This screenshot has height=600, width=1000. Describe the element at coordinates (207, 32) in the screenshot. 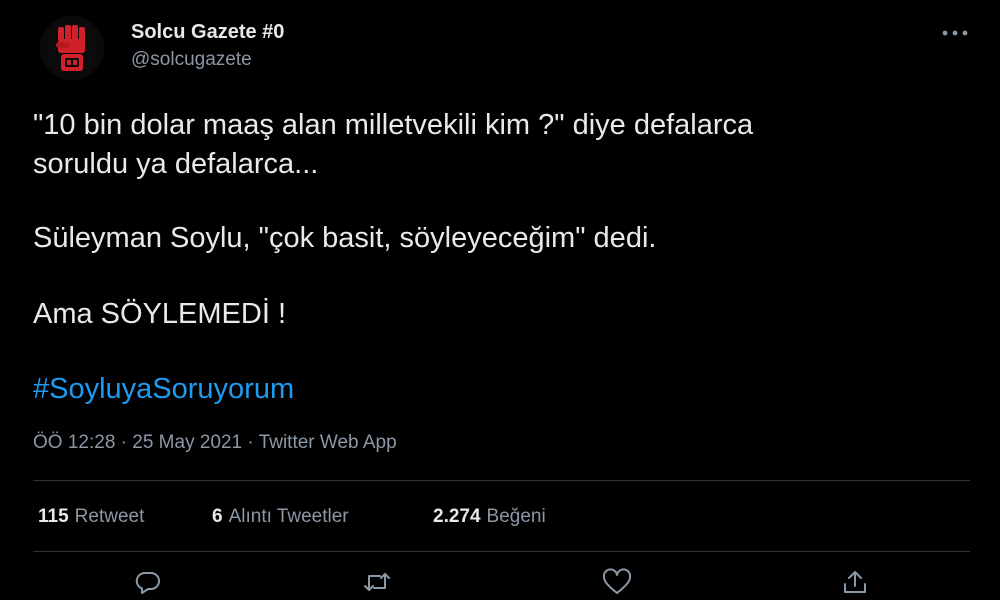

I see `author-display-name: Solcu Gazete #0` at that location.